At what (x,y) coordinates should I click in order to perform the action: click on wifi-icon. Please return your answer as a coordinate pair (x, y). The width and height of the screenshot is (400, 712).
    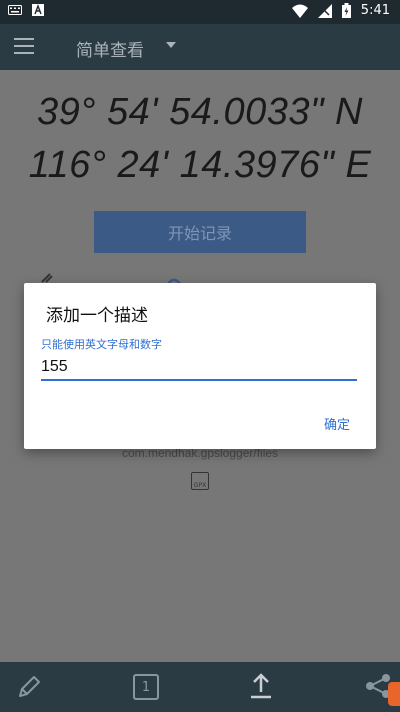
    Looking at the image, I should click on (299, 11).